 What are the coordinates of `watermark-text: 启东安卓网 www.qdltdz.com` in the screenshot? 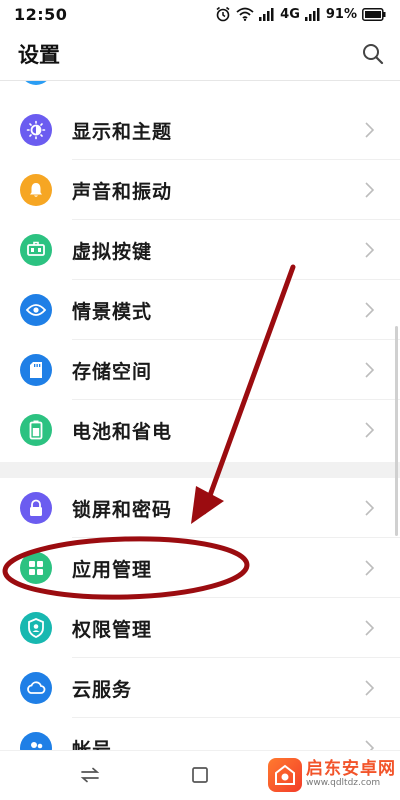 It's located at (351, 774).